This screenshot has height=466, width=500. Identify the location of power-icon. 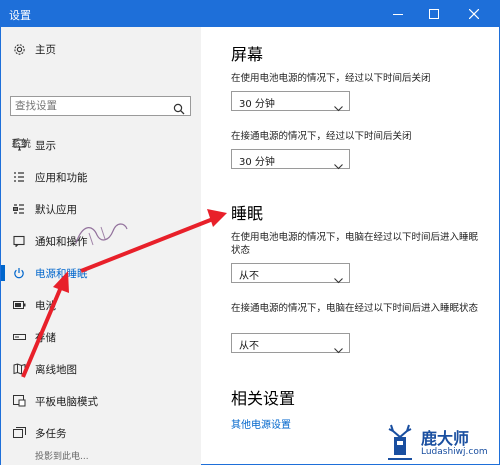
(19, 273).